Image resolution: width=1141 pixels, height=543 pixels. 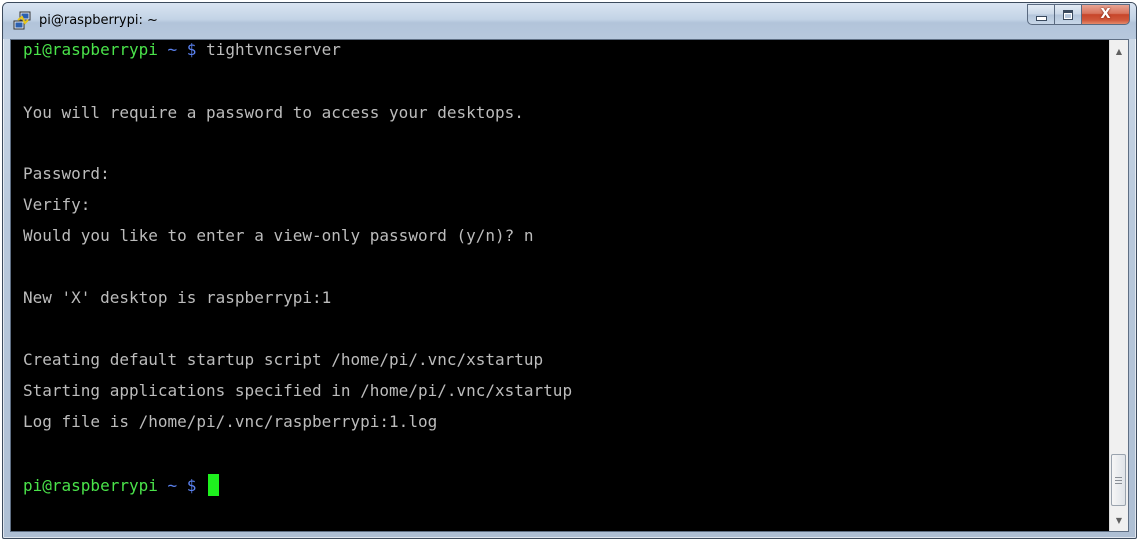 I want to click on output-line: Password:, so click(x=66, y=173).